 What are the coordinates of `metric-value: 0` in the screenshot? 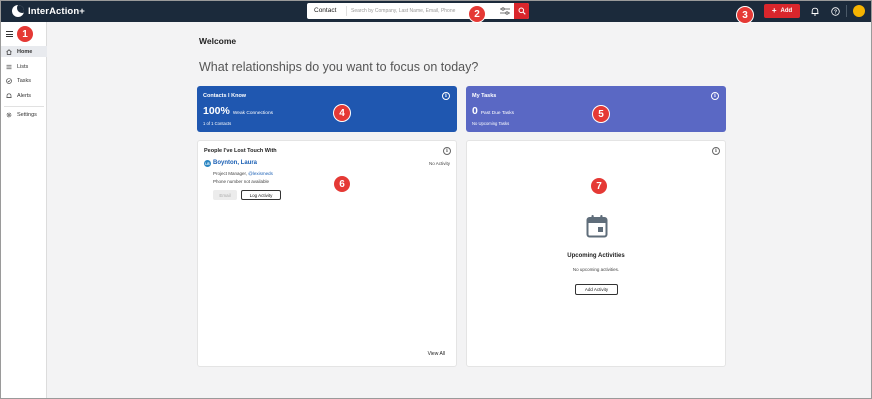 It's located at (475, 111).